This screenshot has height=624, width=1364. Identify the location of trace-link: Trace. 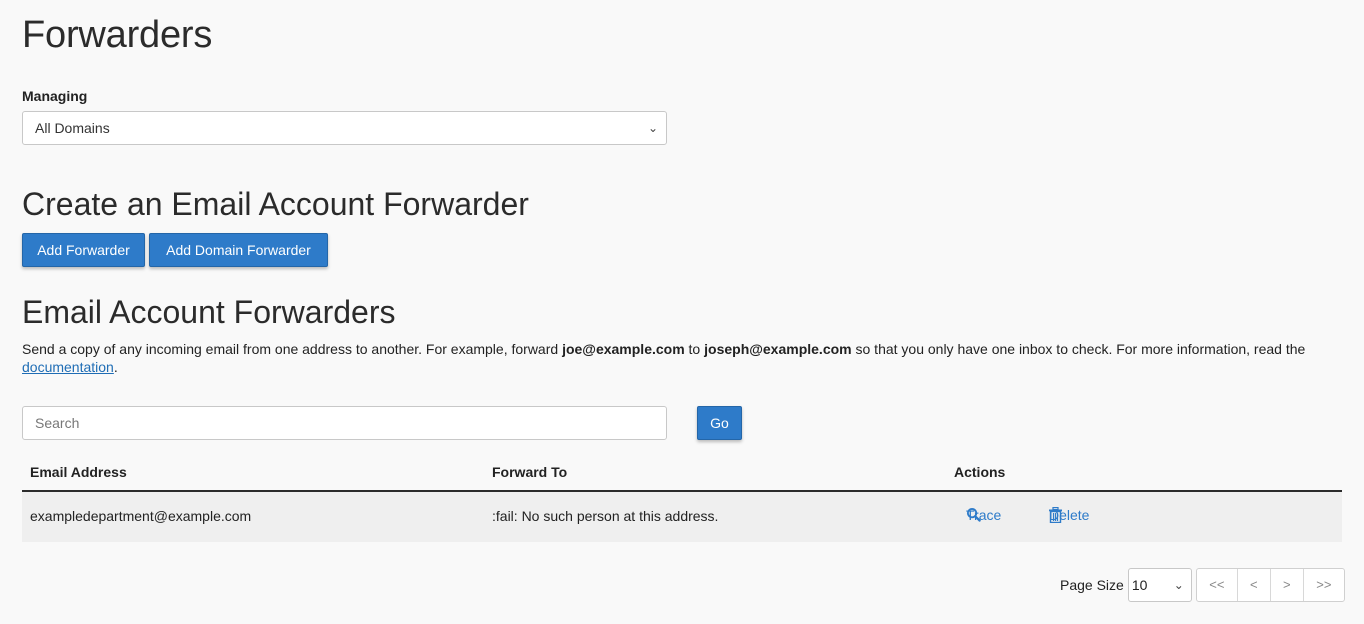
(983, 515).